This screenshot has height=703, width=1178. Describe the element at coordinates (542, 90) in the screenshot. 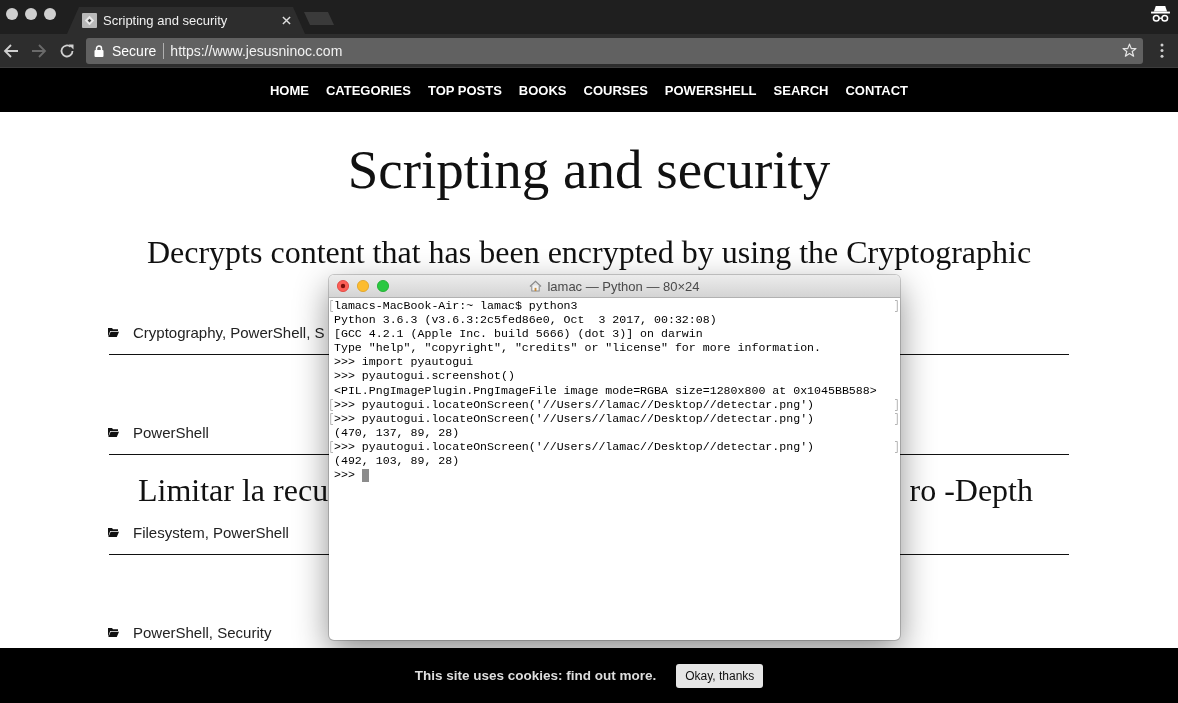

I see `nav-link: BOOKS` at that location.